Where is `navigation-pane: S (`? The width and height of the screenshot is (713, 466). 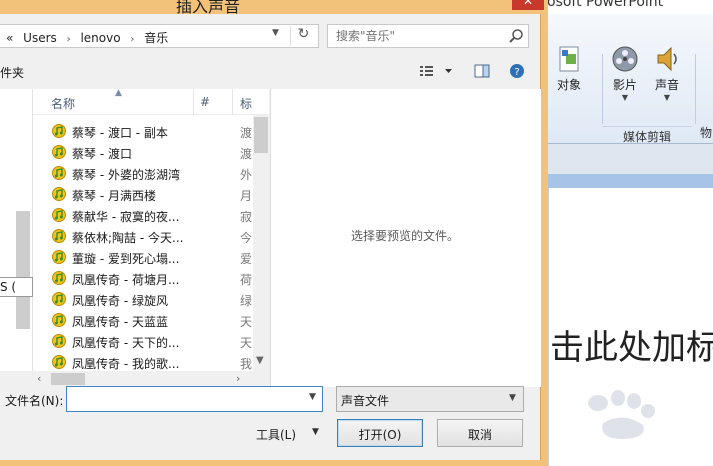
navigation-pane: S ( is located at coordinates (16, 230).